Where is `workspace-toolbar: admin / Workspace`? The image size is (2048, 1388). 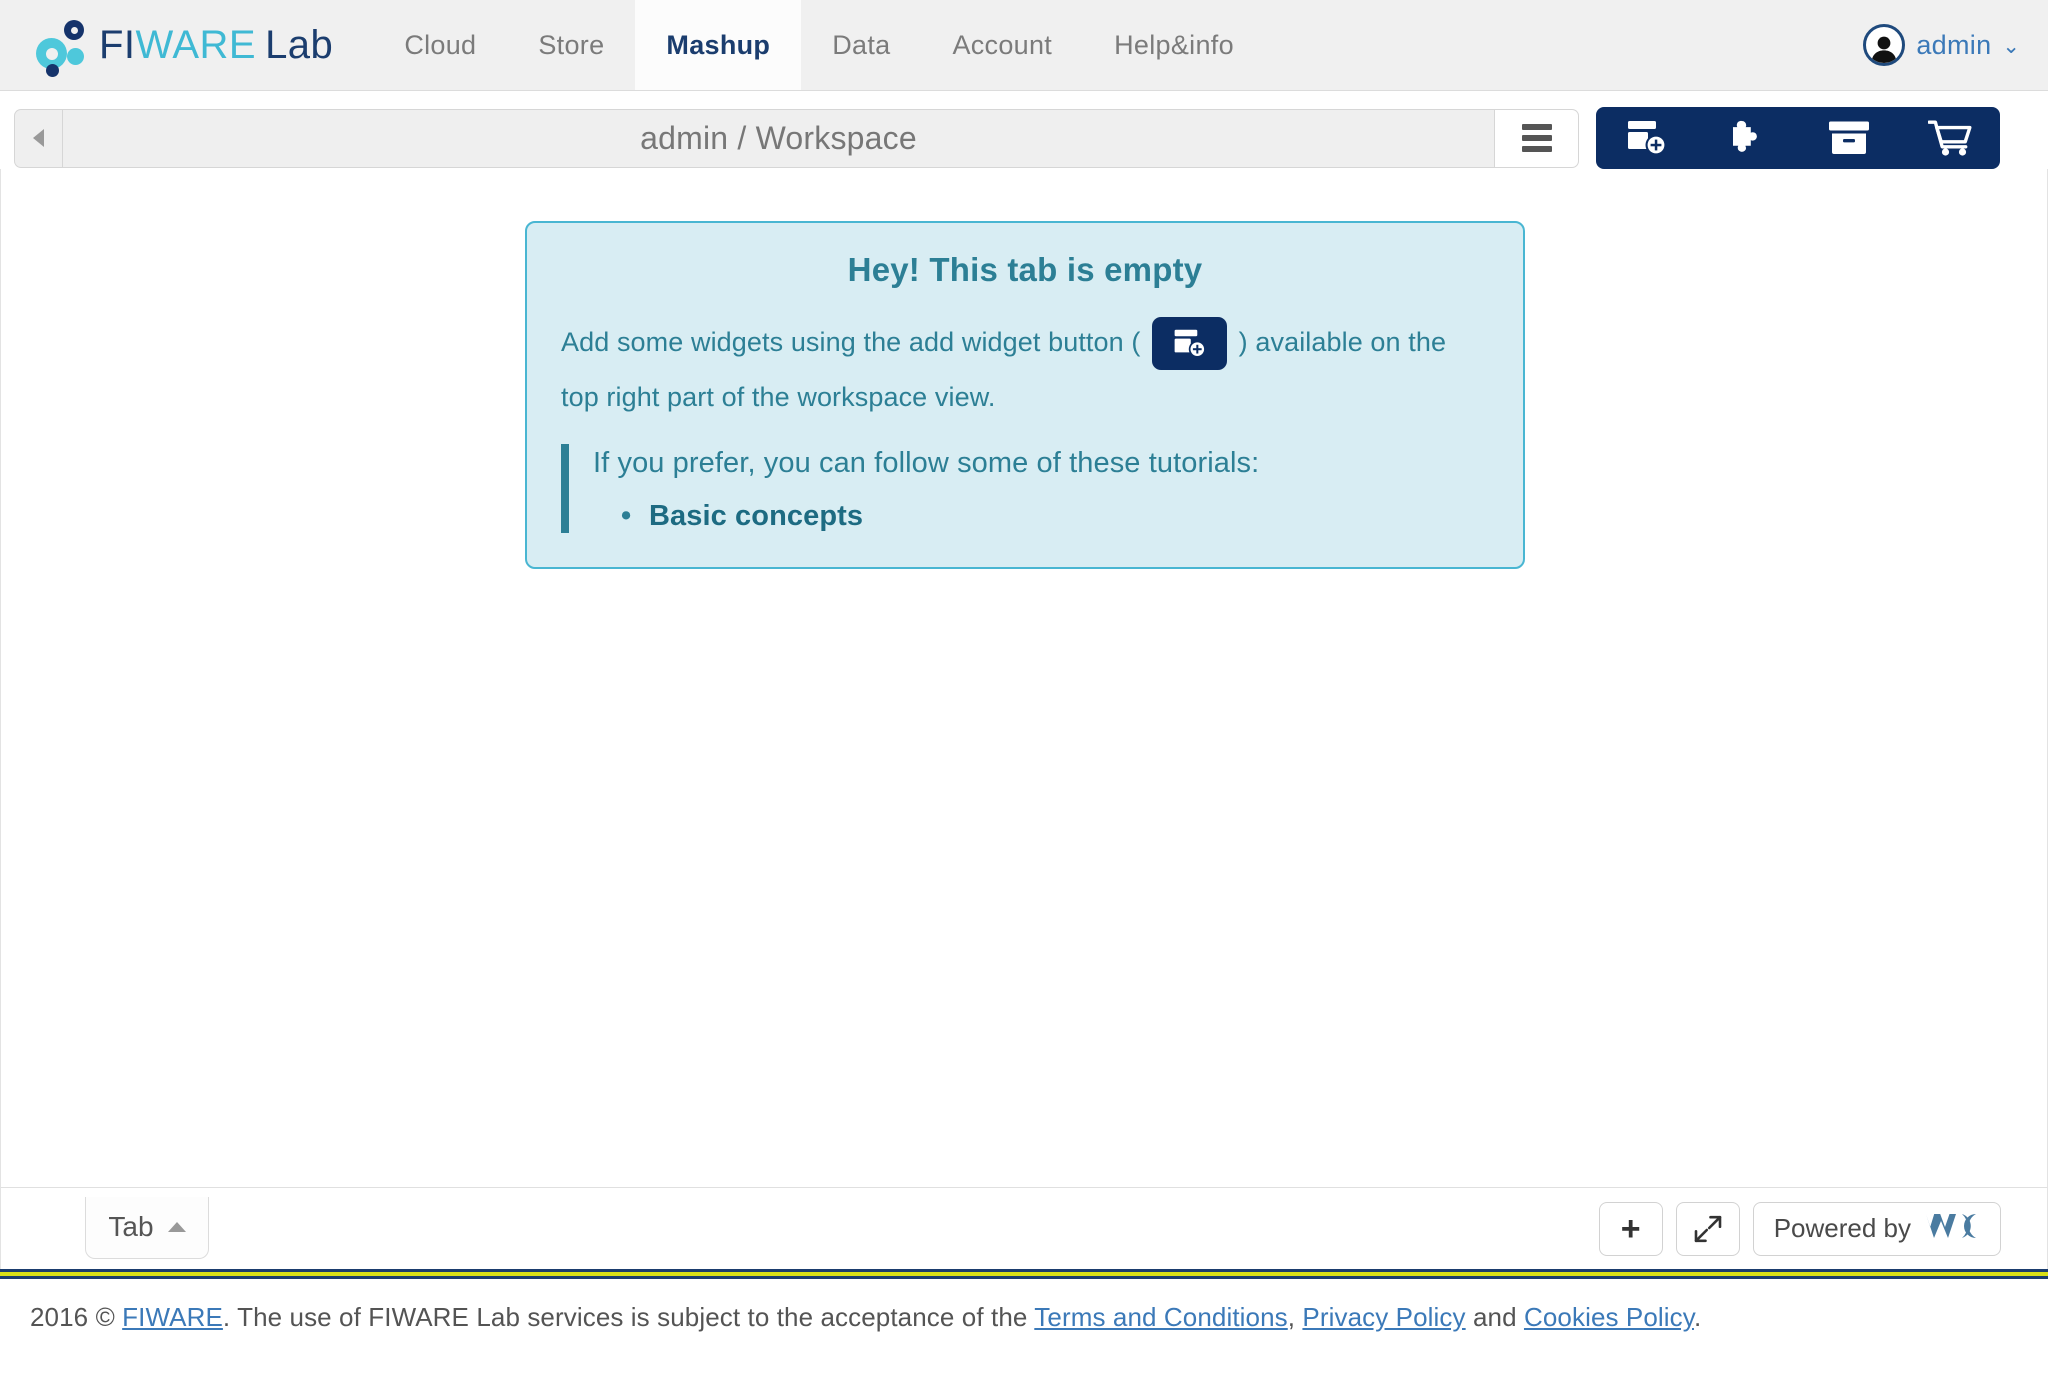
workspace-toolbar: admin / Workspace is located at coordinates (1024, 130).